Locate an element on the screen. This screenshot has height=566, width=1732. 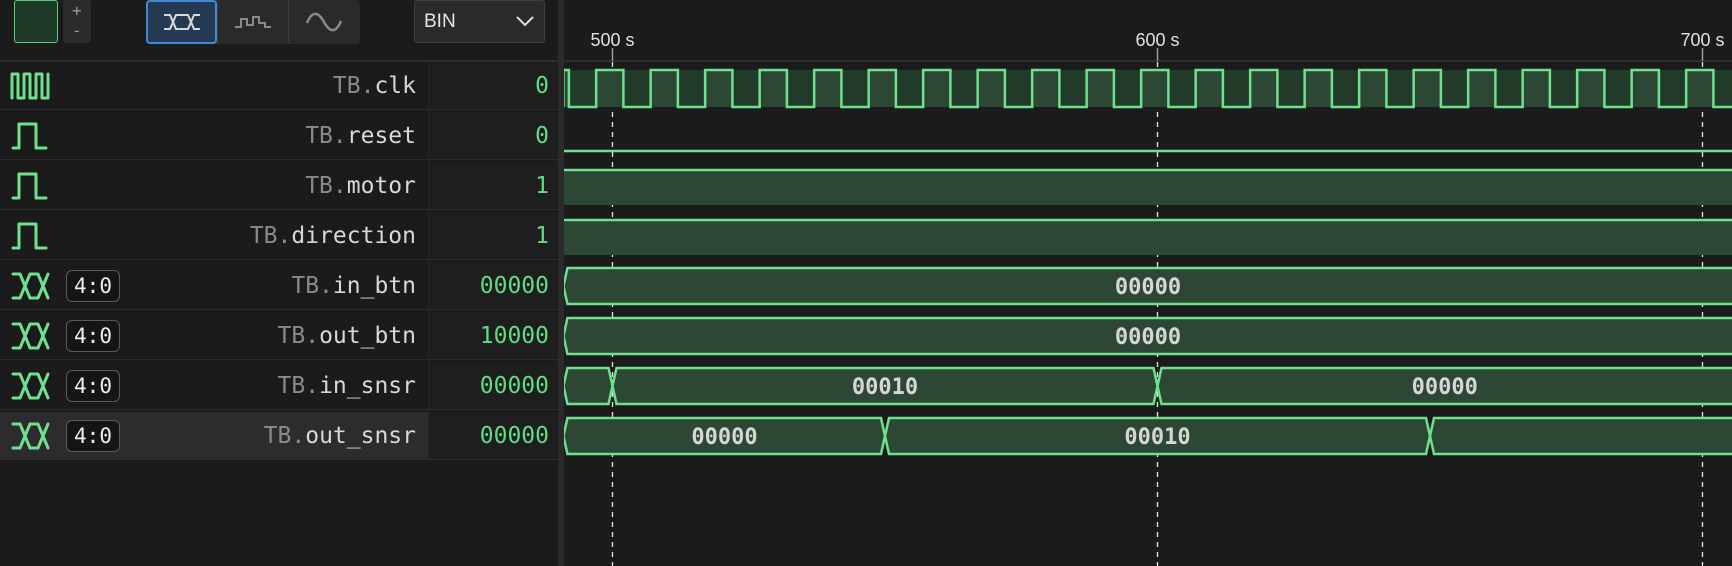
bus-shape-icon is located at coordinates (181, 22).